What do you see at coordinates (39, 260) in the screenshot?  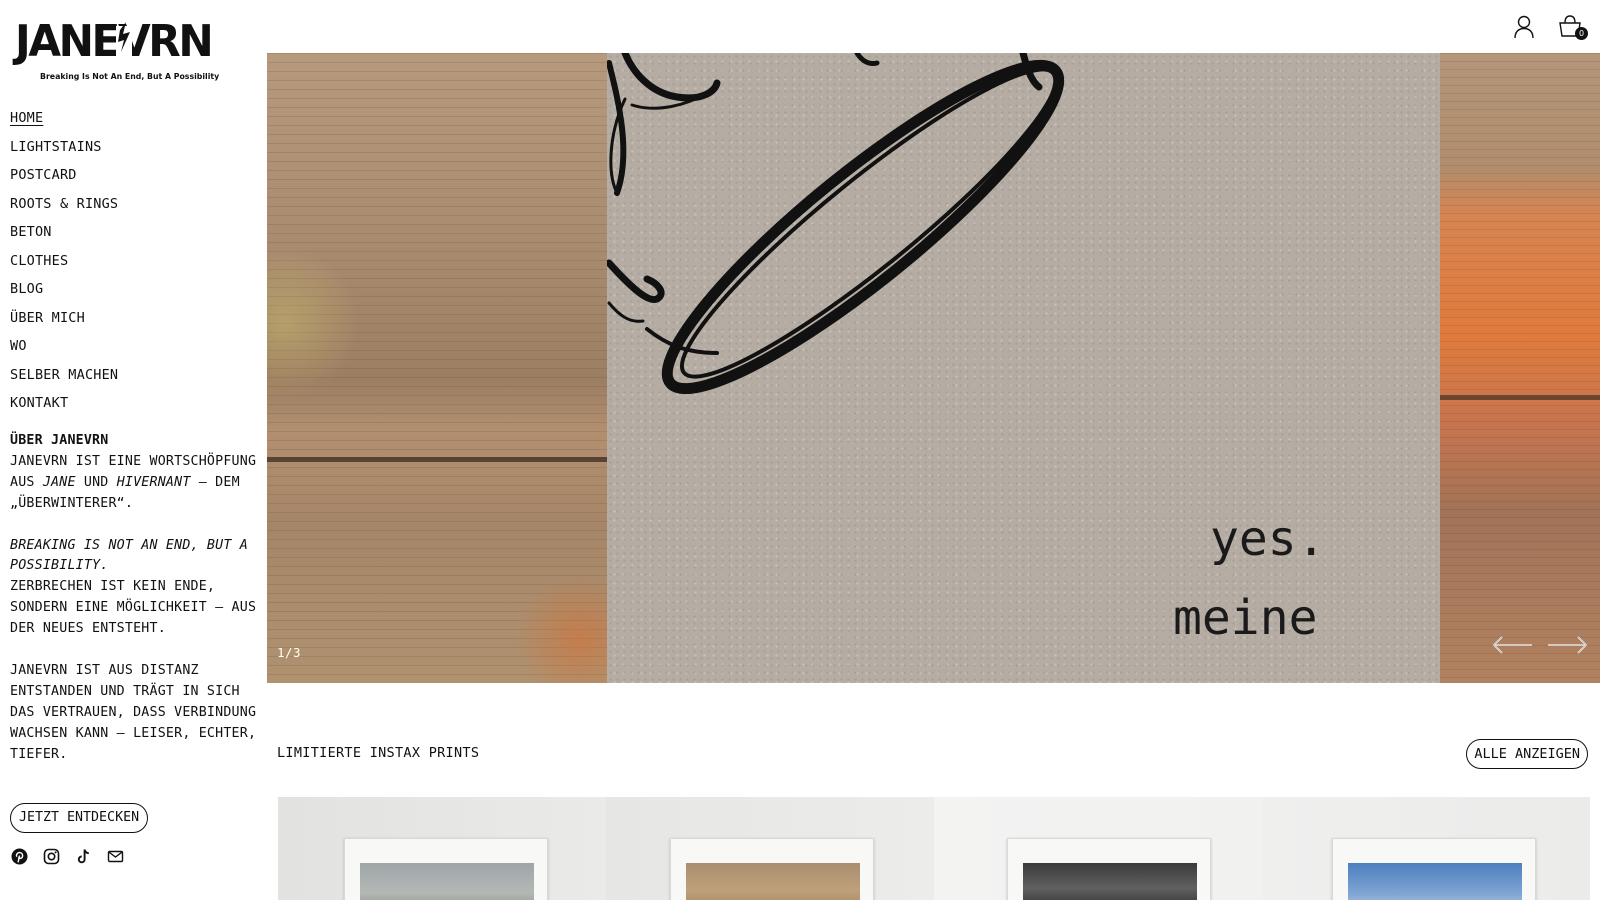 I see `nav-label: CLOTHES` at bounding box center [39, 260].